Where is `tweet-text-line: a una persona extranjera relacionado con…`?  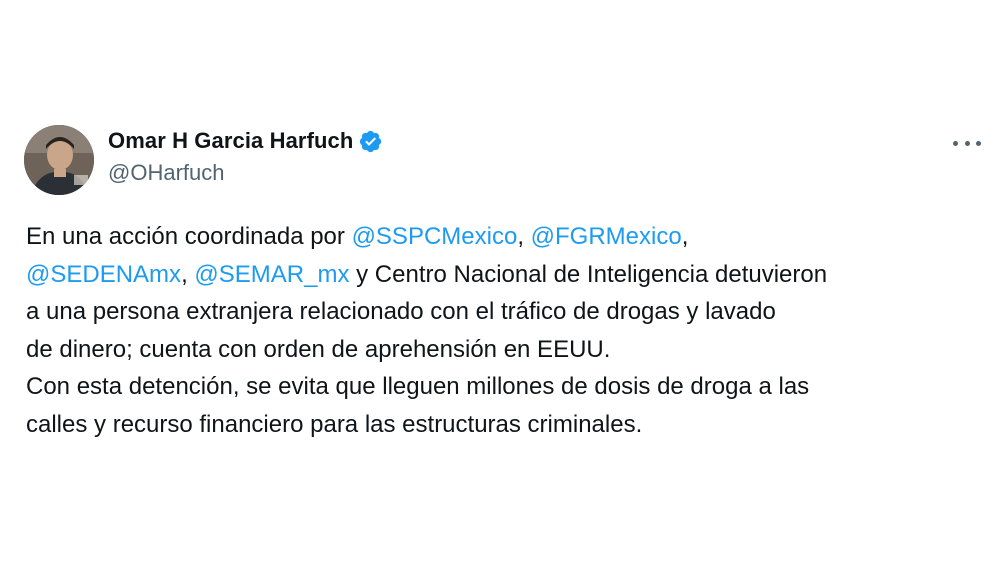
tweet-text-line: a una persona extranjera relacionado con… is located at coordinates (508, 312).